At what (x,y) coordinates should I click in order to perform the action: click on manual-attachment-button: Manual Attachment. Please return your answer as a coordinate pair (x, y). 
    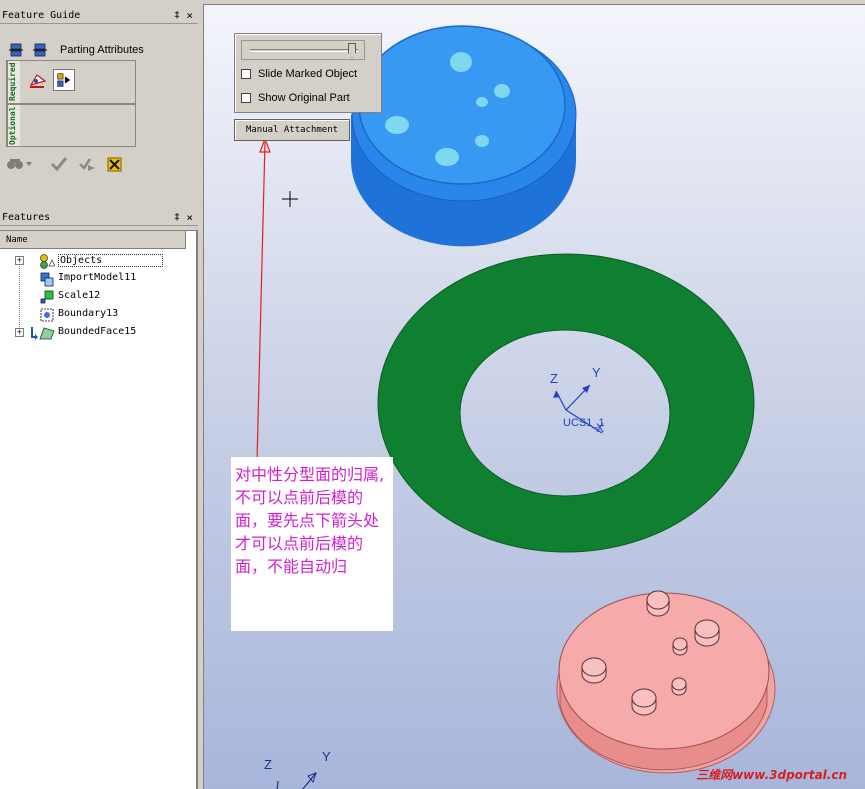
    Looking at the image, I should click on (292, 130).